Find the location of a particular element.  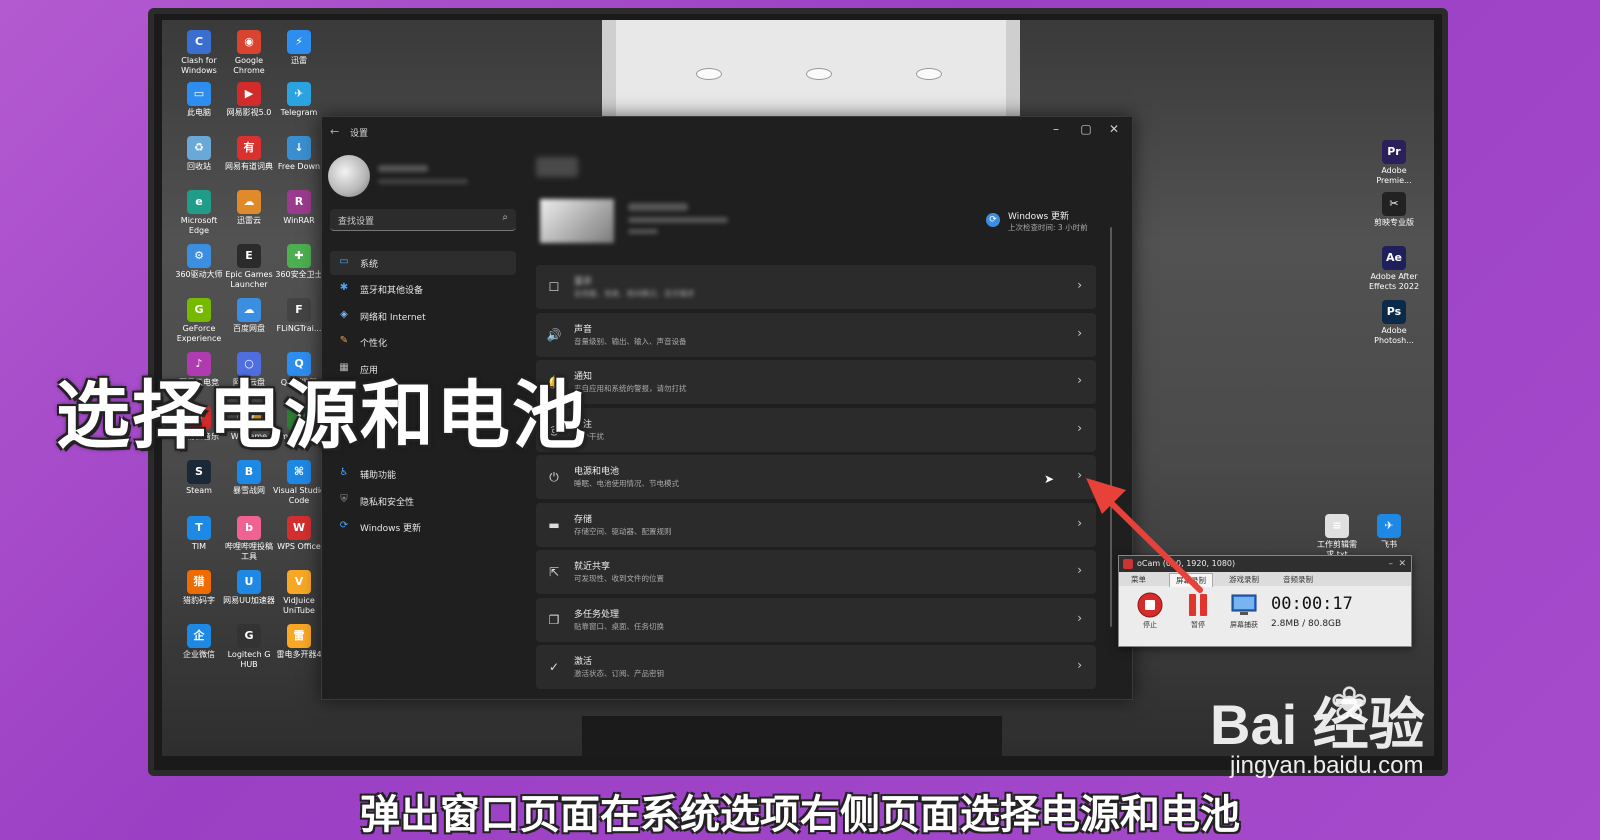

desktop-icon: B 暴雪战网 is located at coordinates (249, 478).